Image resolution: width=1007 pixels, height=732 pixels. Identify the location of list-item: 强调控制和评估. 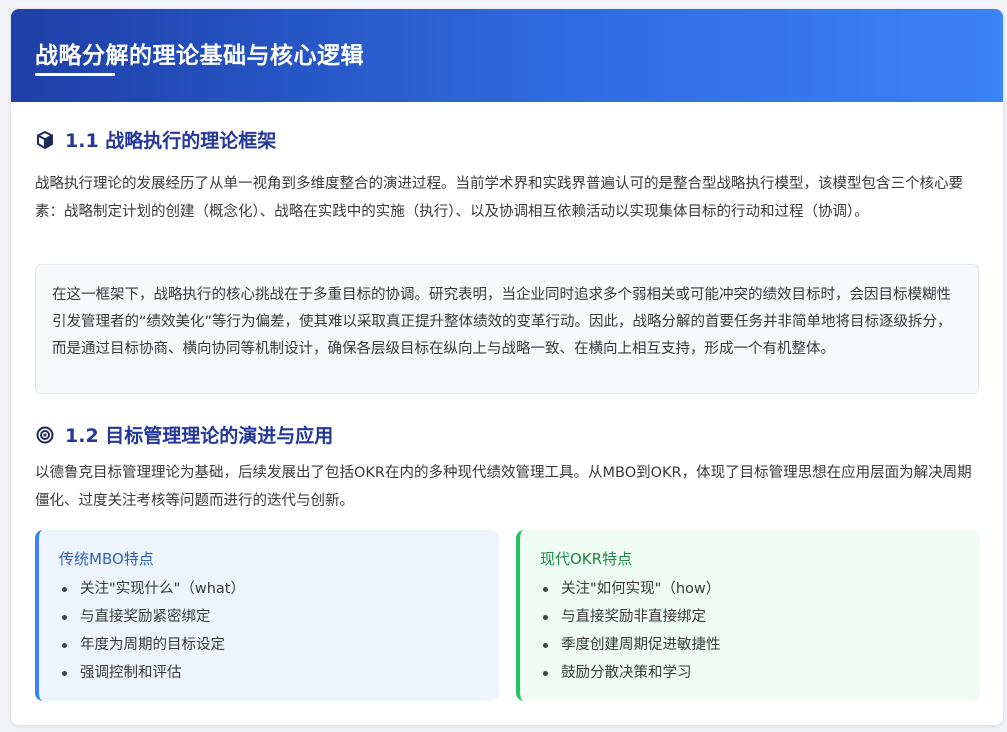
(269, 673).